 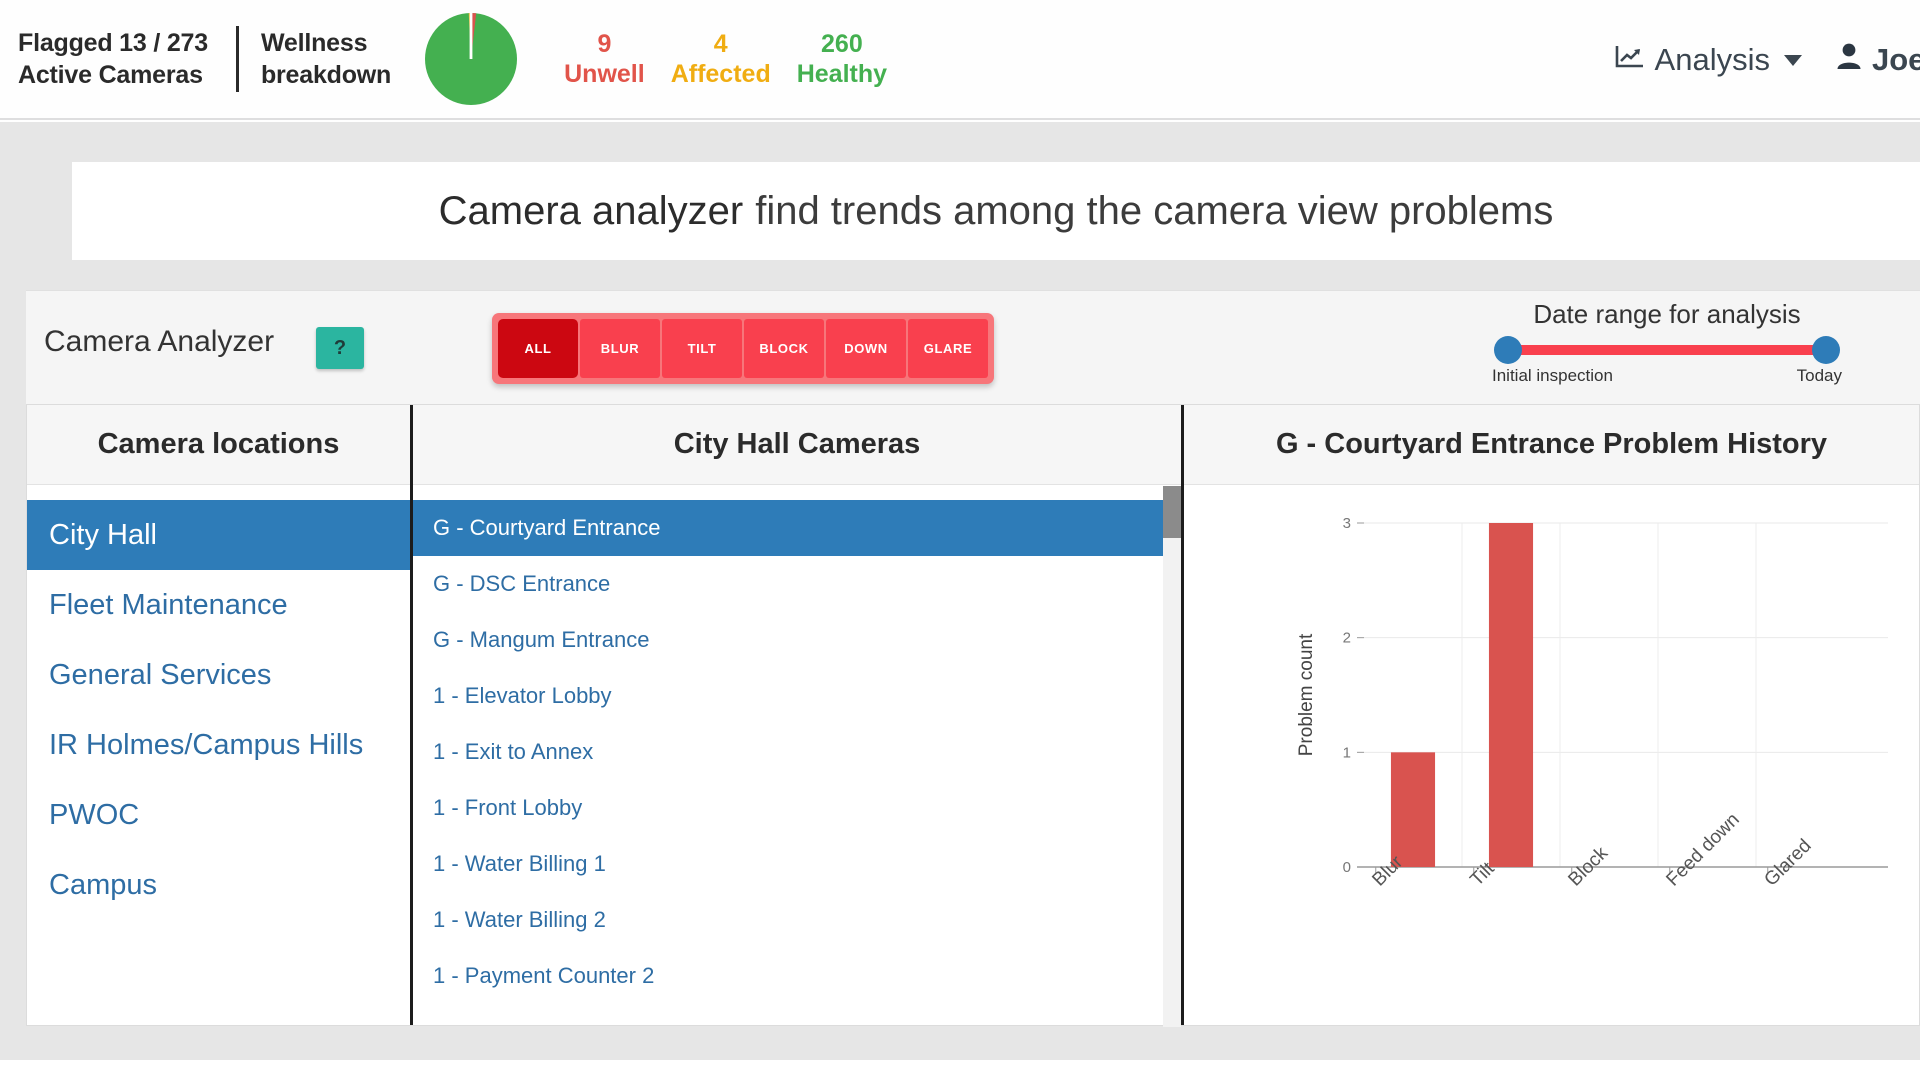 I want to click on nav-analysis-menu: Analysis, so click(x=1708, y=60).